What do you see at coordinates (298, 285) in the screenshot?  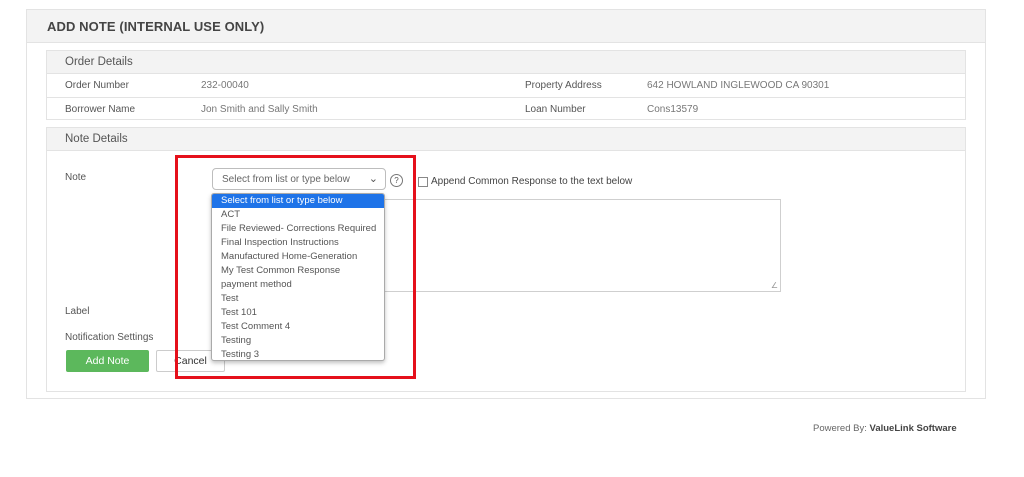 I see `dropdown-option: payment method` at bounding box center [298, 285].